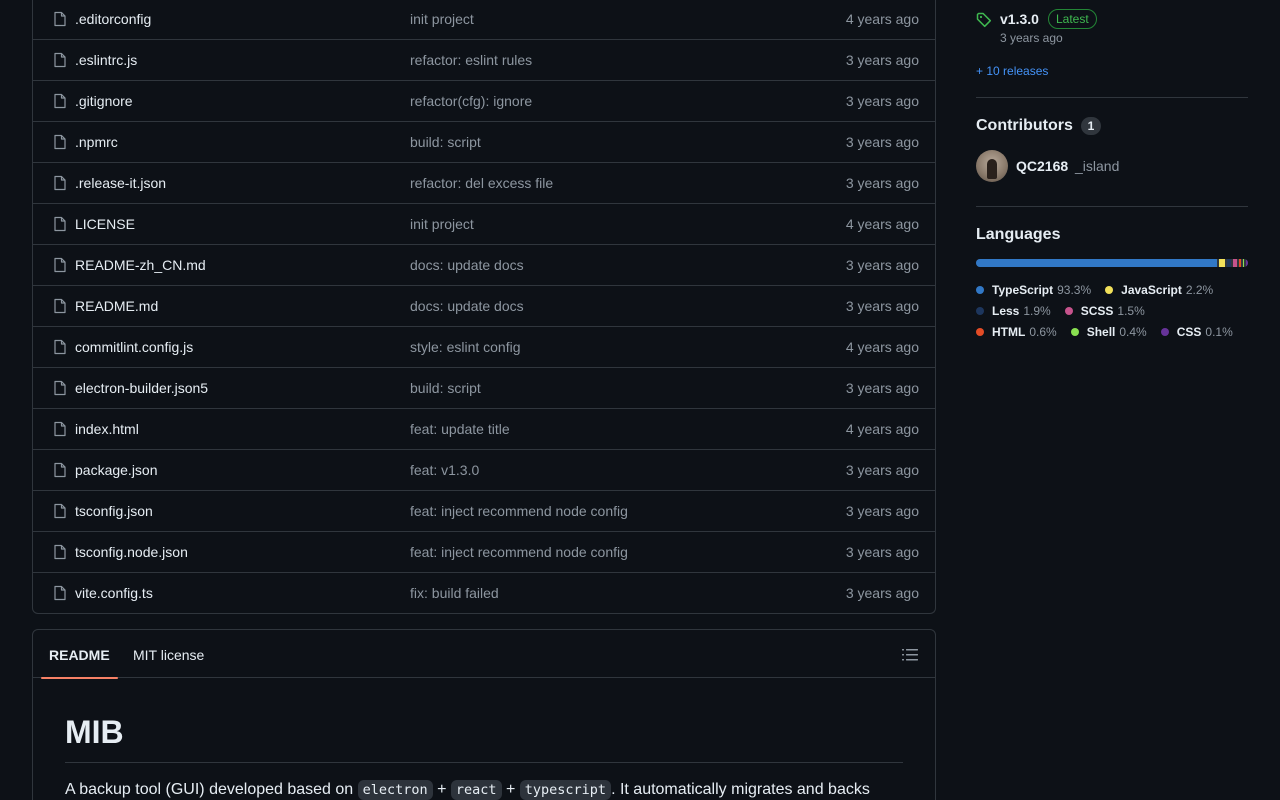 The height and width of the screenshot is (800, 1280). What do you see at coordinates (1074, 289) in the screenshot?
I see `language-percent: 93.3%` at bounding box center [1074, 289].